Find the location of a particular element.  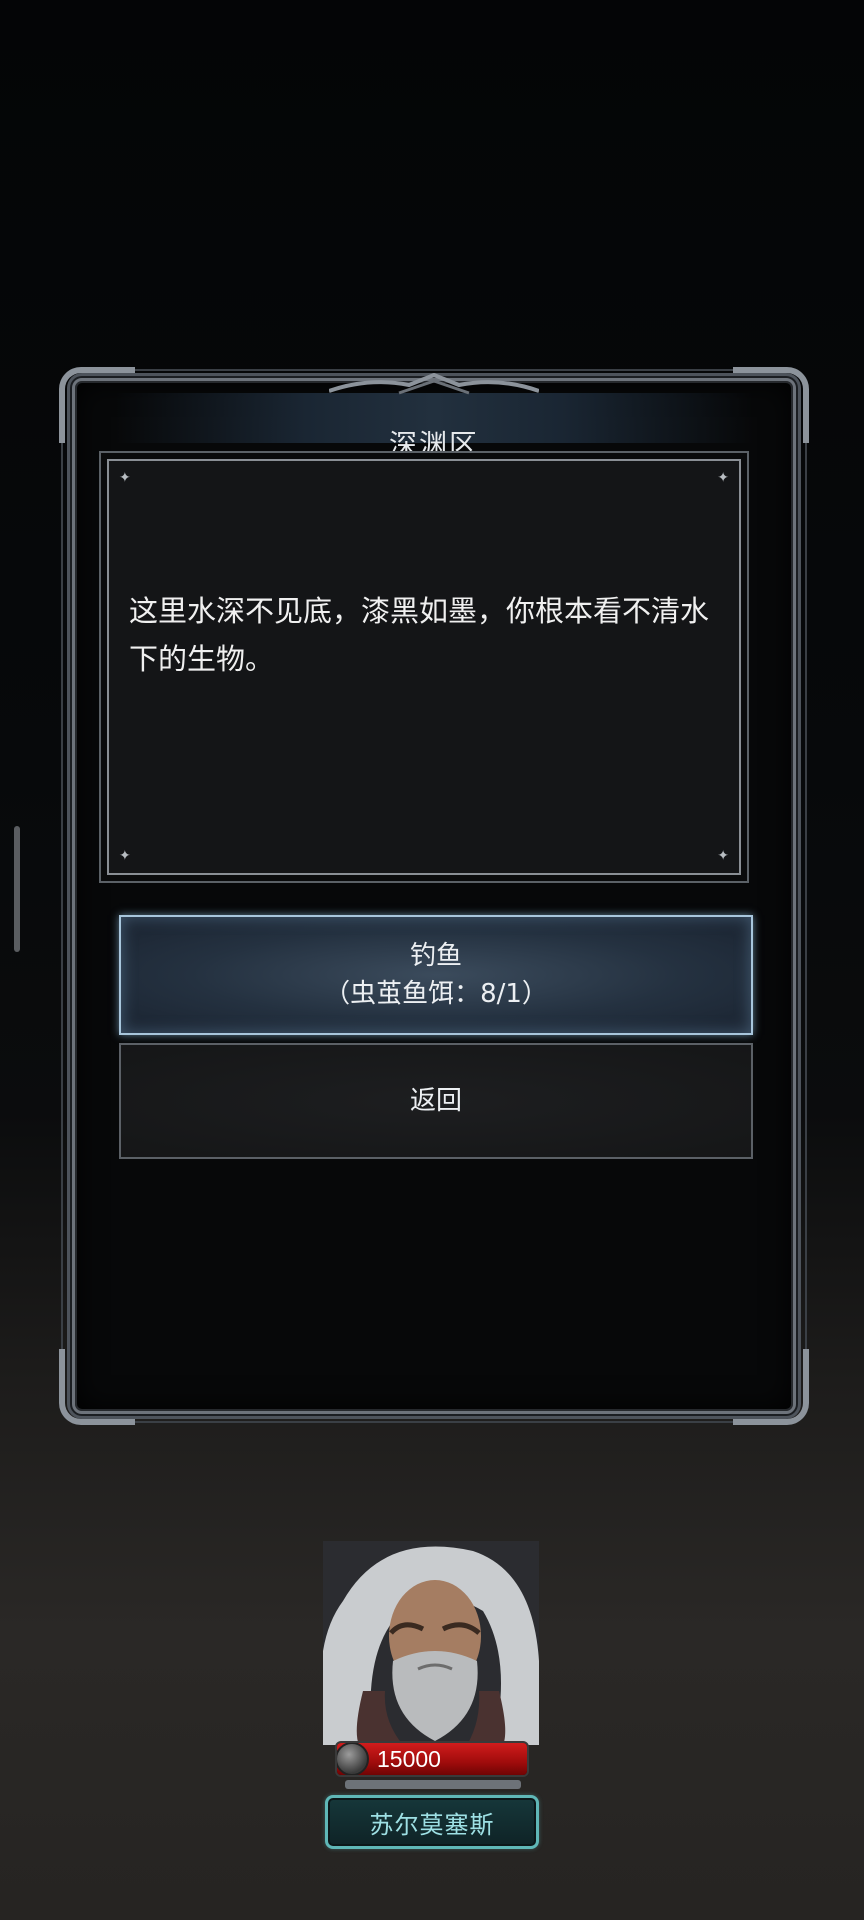

character-name: 苏尔莫塞斯 is located at coordinates (432, 1824).